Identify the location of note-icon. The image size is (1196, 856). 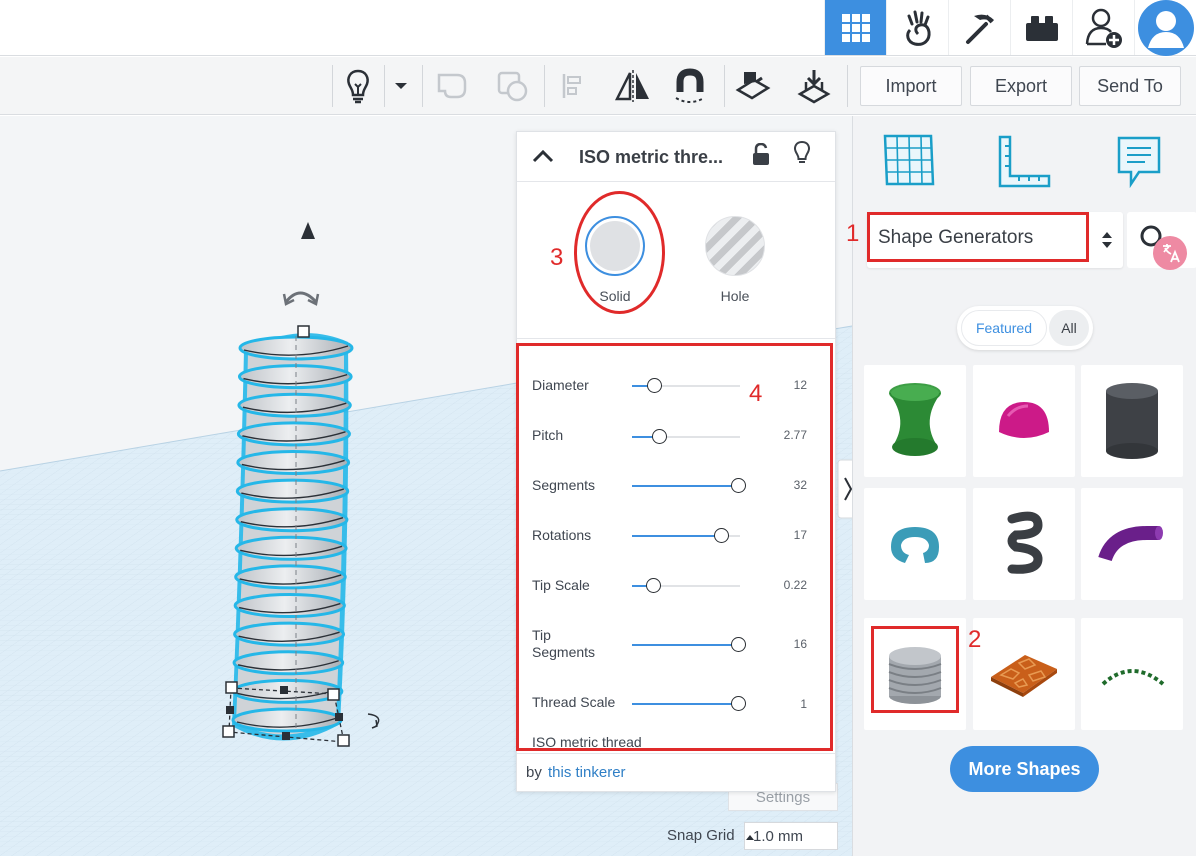
(1139, 162).